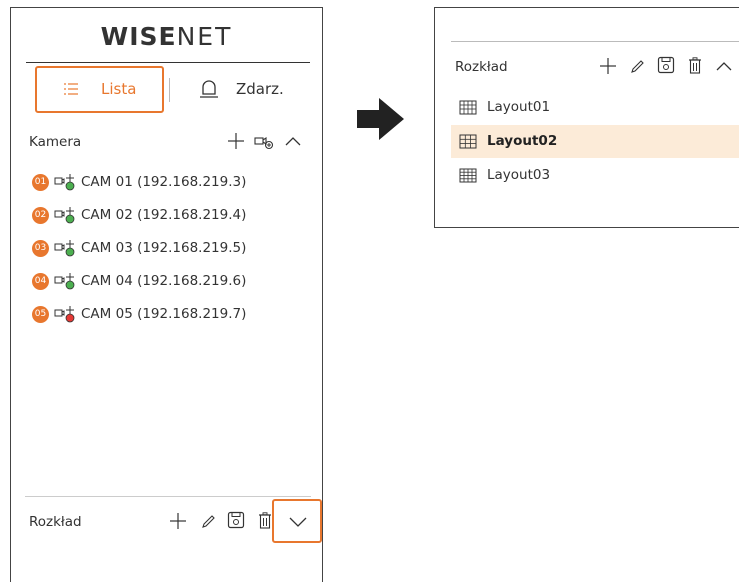 This screenshot has height=582, width=739. What do you see at coordinates (164, 281) in the screenshot?
I see `camera-label: CAM 04 (192.168.219.6)` at bounding box center [164, 281].